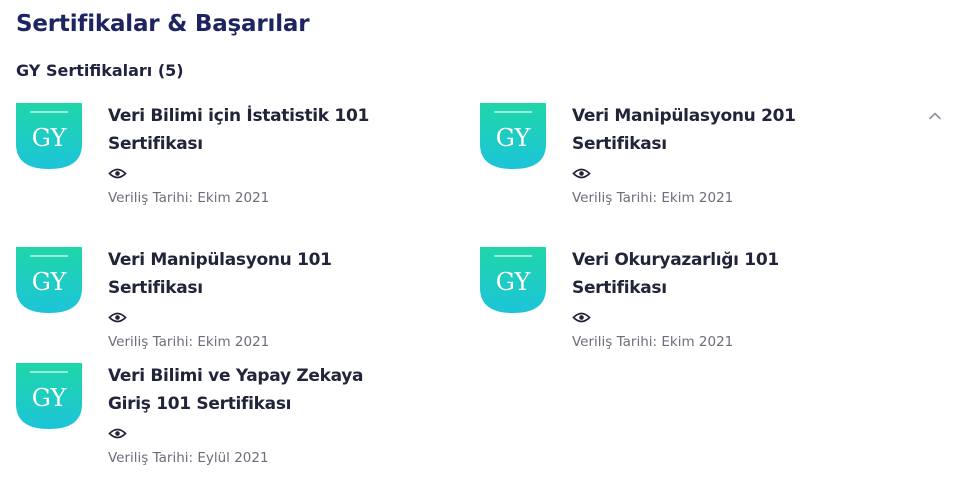 This screenshot has width=956, height=486. I want to click on certificate-title: Veri Manipülasyonu 201 Sertifikası, so click(684, 130).